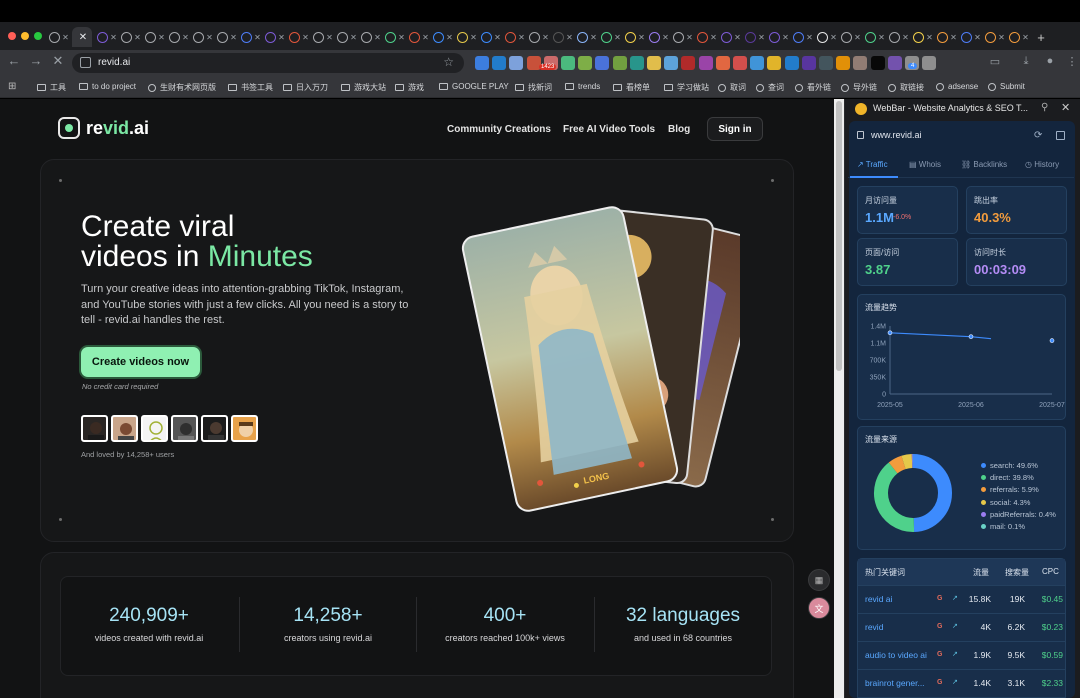 The height and width of the screenshot is (698, 1080). I want to click on close-window-button, so click(12, 36).